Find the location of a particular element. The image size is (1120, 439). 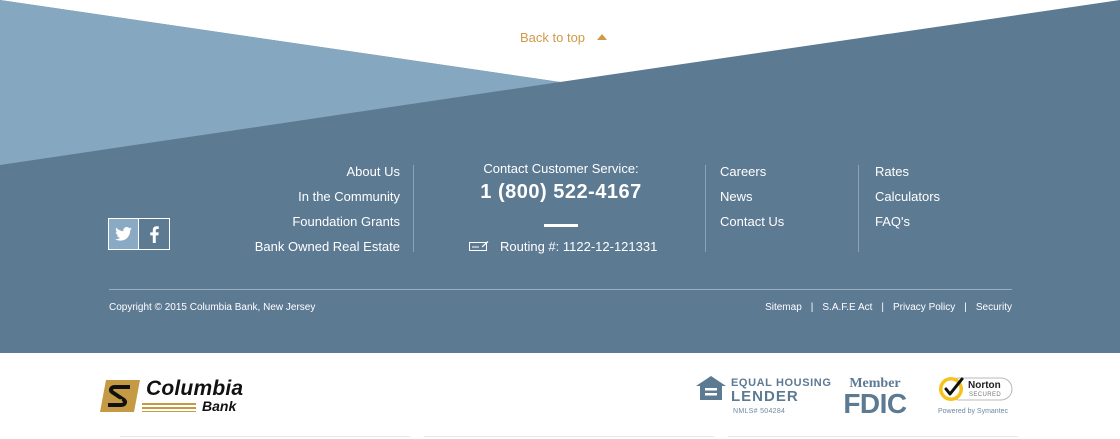

back-to-top-link: Back to top is located at coordinates (564, 37).